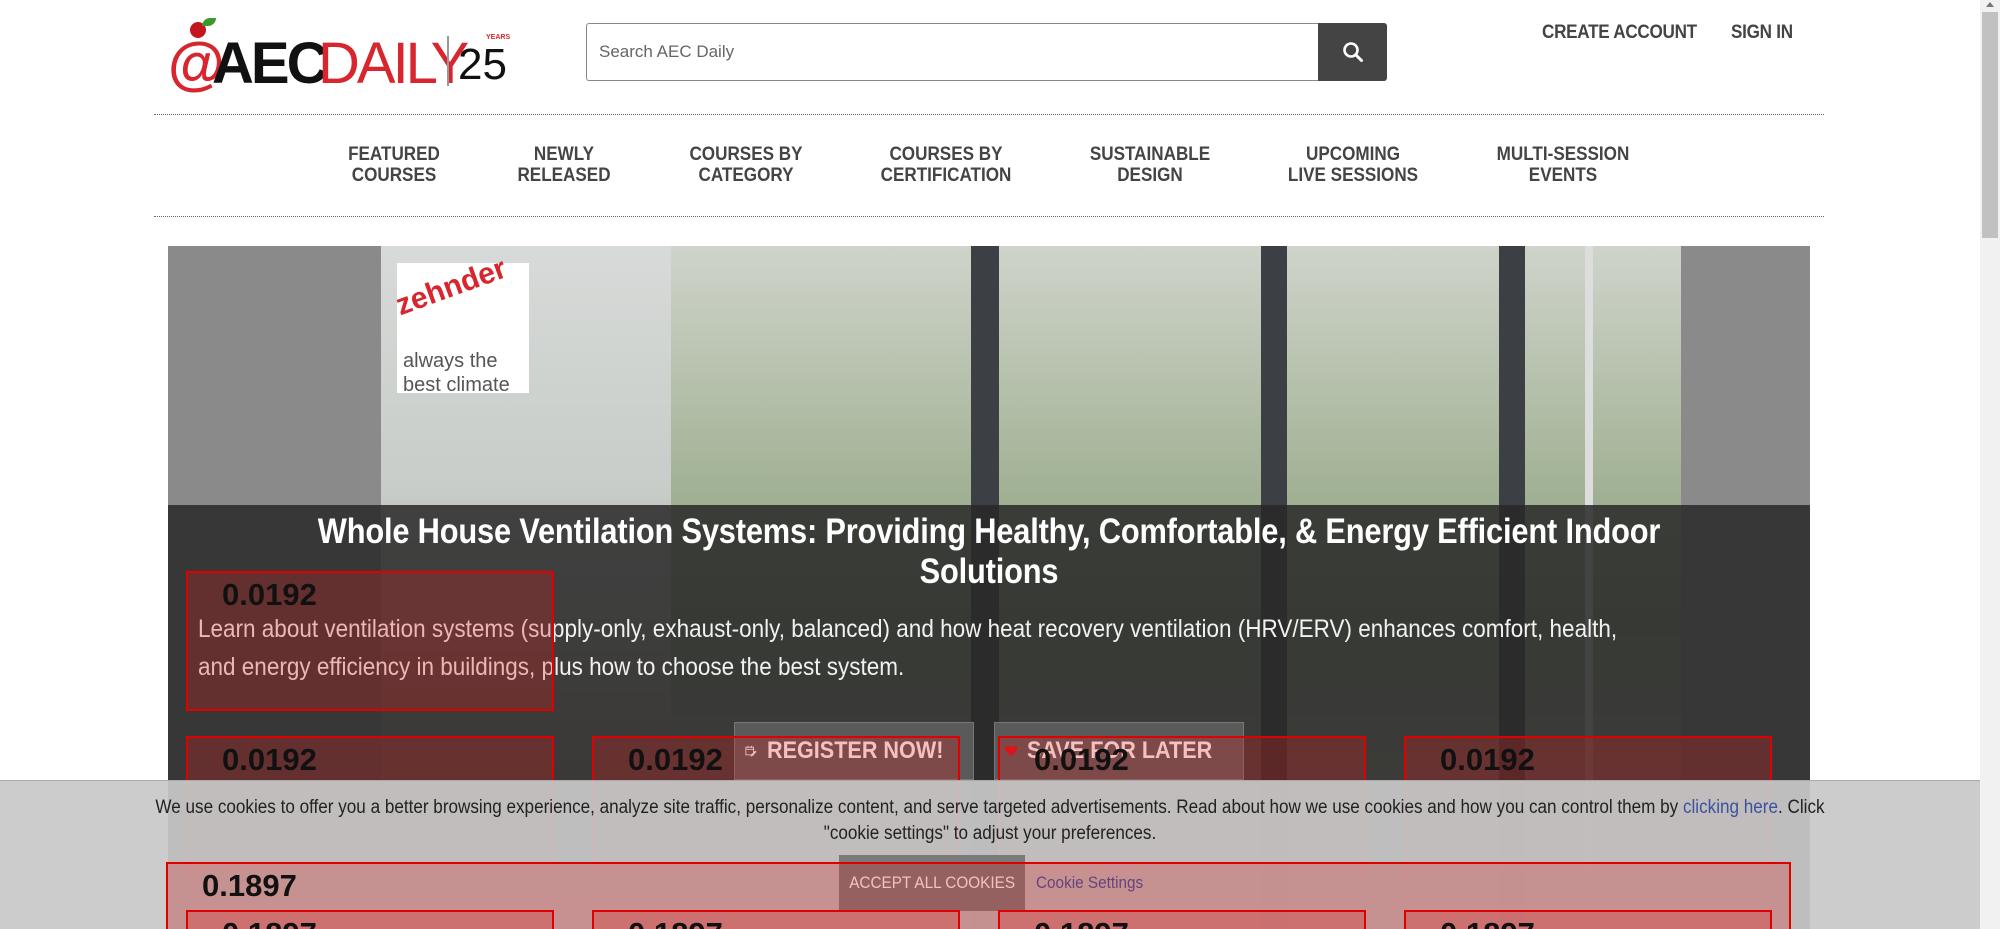  Describe the element at coordinates (1619, 33) in the screenshot. I see `create-account-link: CREATE ACCOUNT` at that location.